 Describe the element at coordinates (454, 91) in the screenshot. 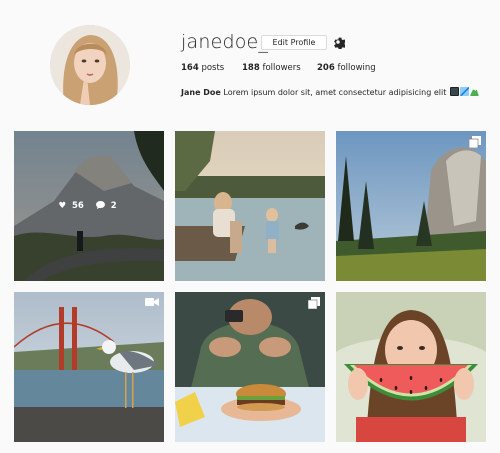

I see `camera-emoji-icon` at that location.